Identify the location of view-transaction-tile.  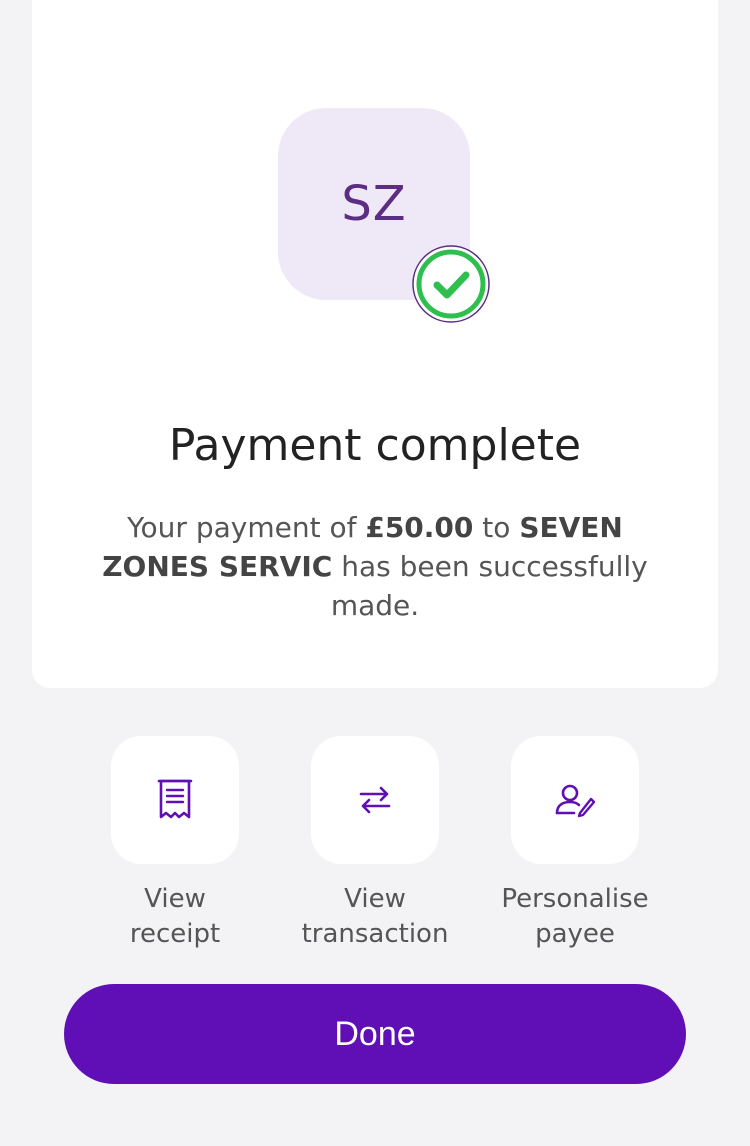
(375, 800).